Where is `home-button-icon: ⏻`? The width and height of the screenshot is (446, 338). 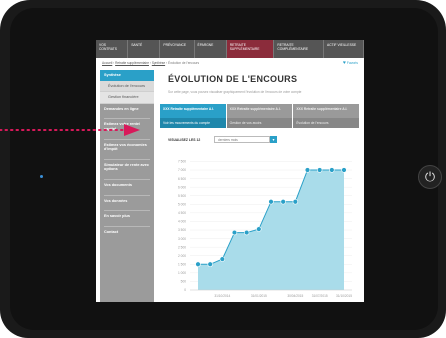
home-button-icon: ⏻ is located at coordinates (430, 177).